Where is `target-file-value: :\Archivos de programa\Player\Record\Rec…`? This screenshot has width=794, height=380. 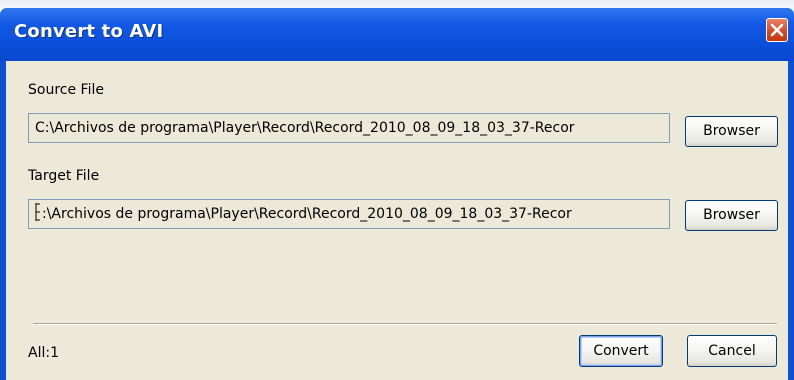
target-file-value: :\Archivos de programa\Player\Record\Rec… is located at coordinates (307, 214).